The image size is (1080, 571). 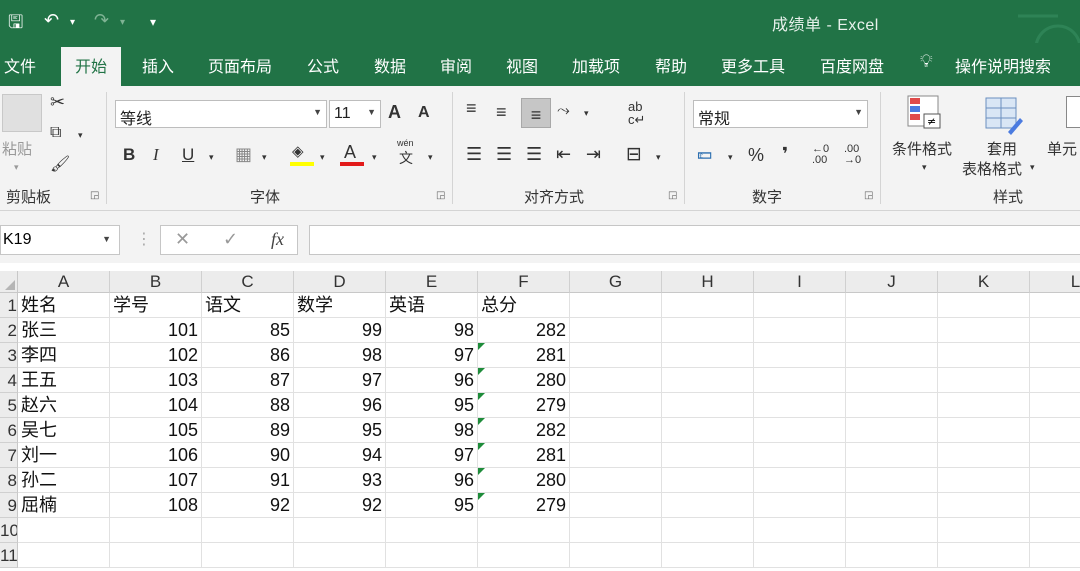 I want to click on align-center-icon: ☰, so click(x=504, y=154).